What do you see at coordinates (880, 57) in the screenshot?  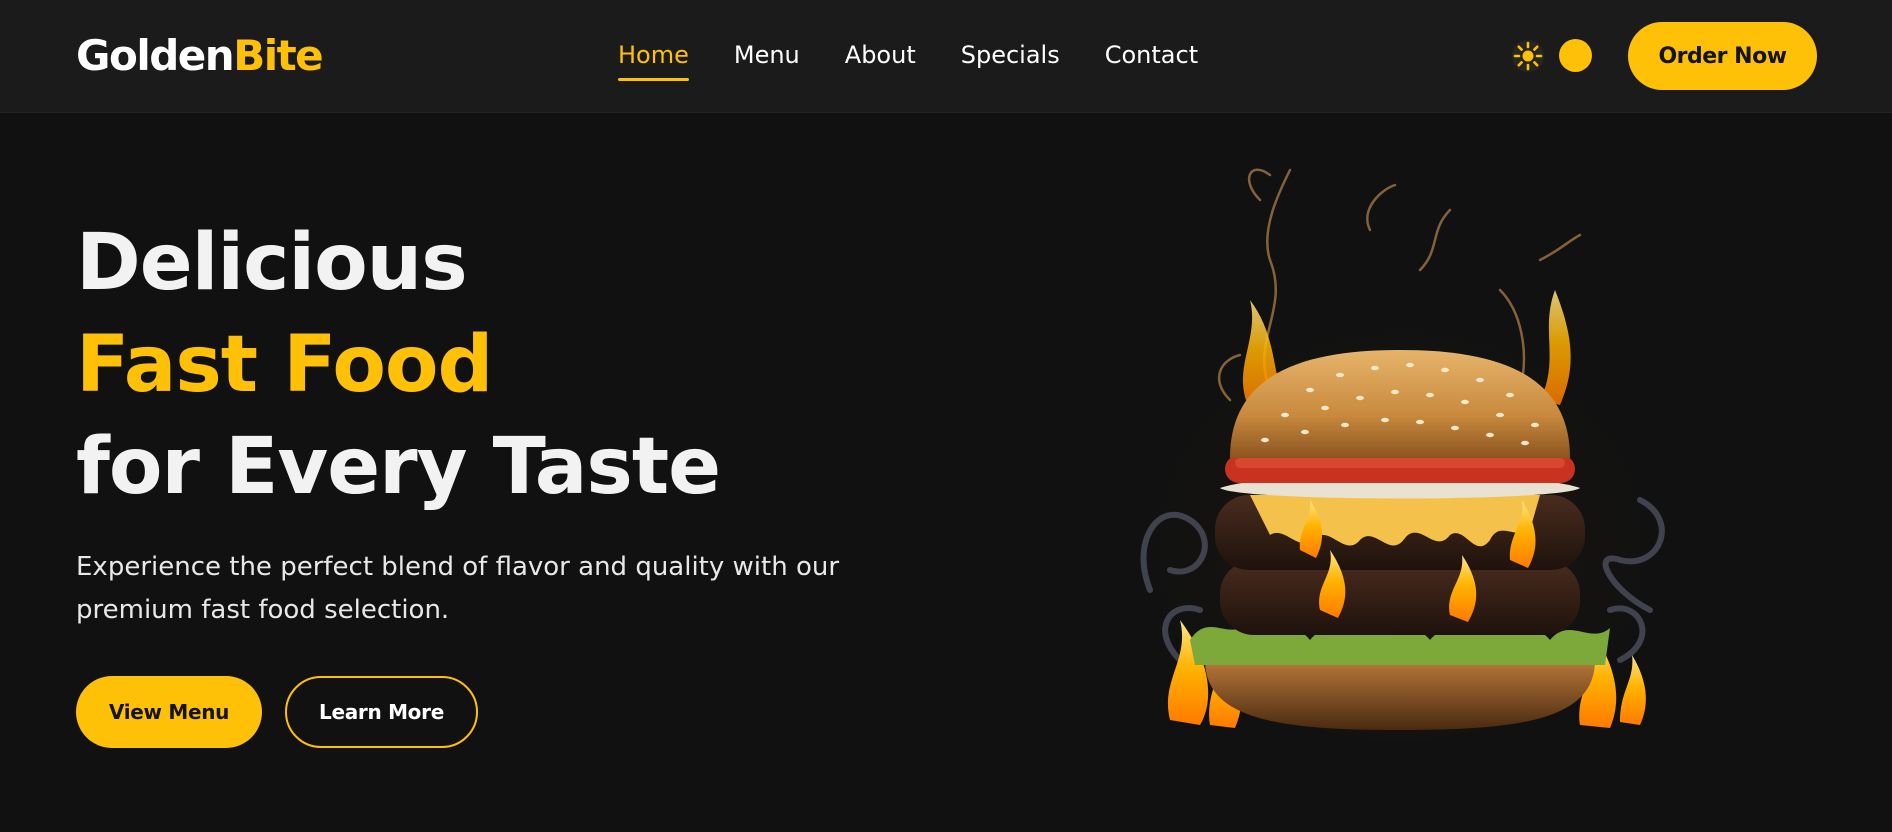 I see `nav-link-about: About` at bounding box center [880, 57].